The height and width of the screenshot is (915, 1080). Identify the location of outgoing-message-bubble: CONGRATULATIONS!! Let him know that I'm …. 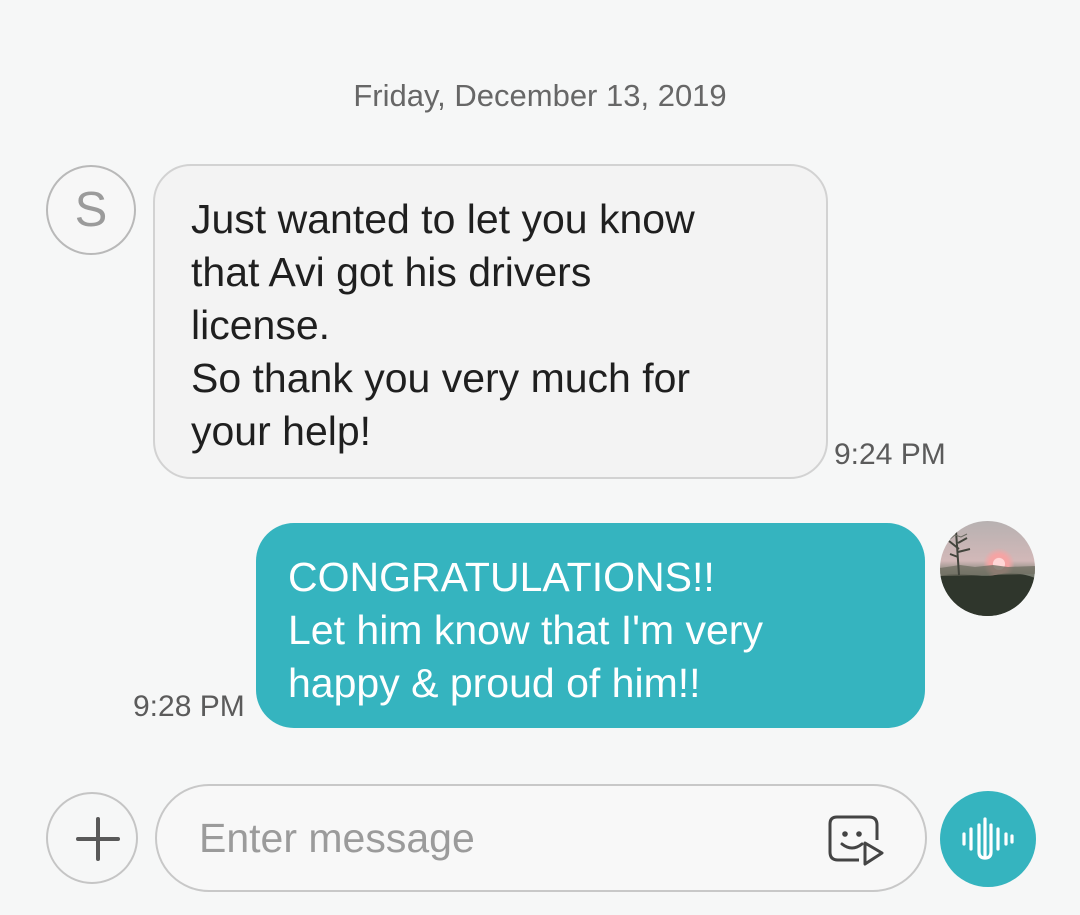
(590, 625).